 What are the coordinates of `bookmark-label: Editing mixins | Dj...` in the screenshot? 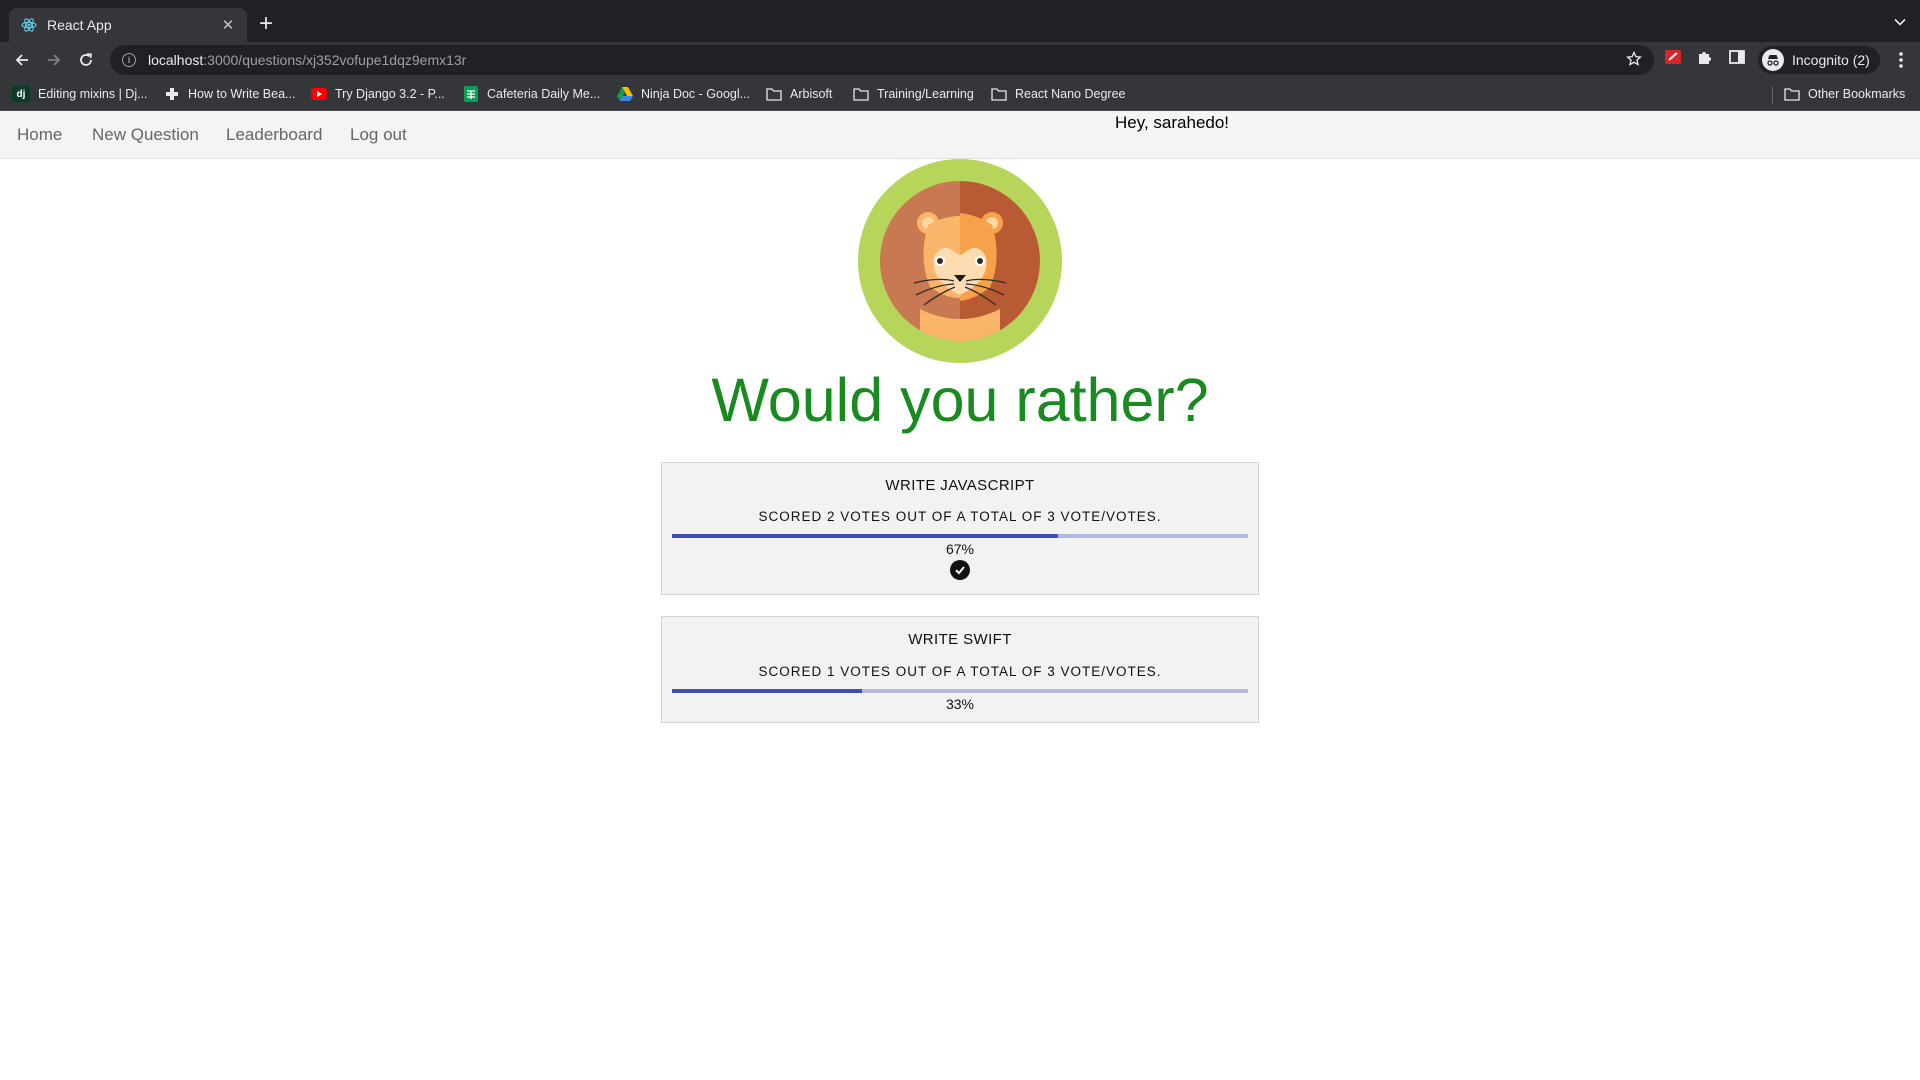 It's located at (93, 94).